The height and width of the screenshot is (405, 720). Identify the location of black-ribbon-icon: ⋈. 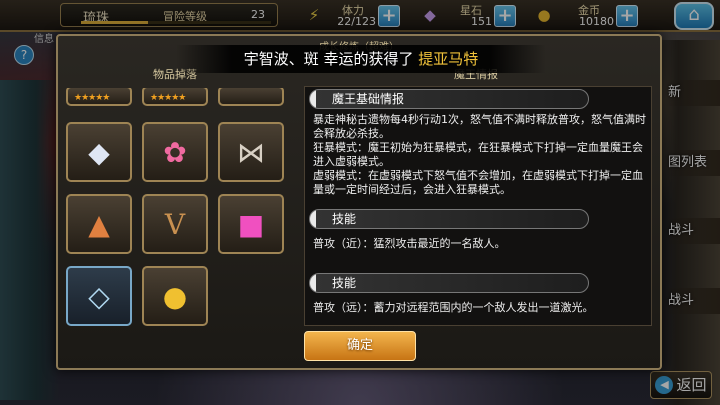
(251, 152).